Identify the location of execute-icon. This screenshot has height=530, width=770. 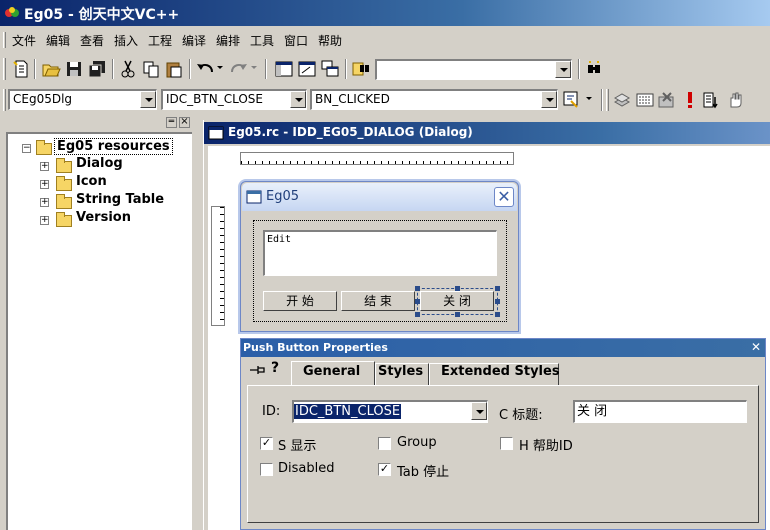
(690, 100).